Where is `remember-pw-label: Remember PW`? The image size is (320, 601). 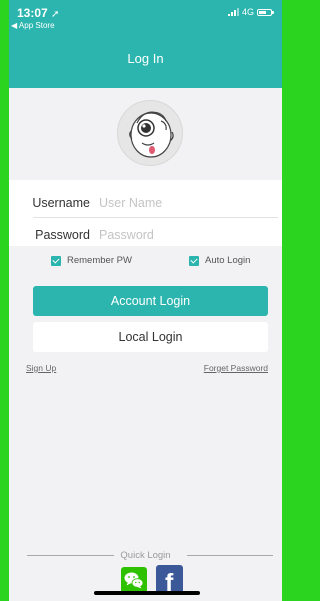
remember-pw-label: Remember PW is located at coordinates (99, 260).